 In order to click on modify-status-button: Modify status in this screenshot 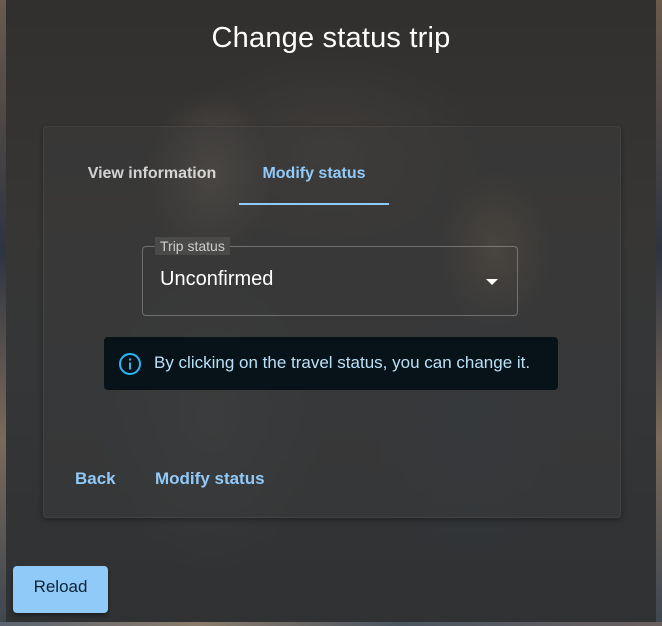, I will do `click(210, 479)`.